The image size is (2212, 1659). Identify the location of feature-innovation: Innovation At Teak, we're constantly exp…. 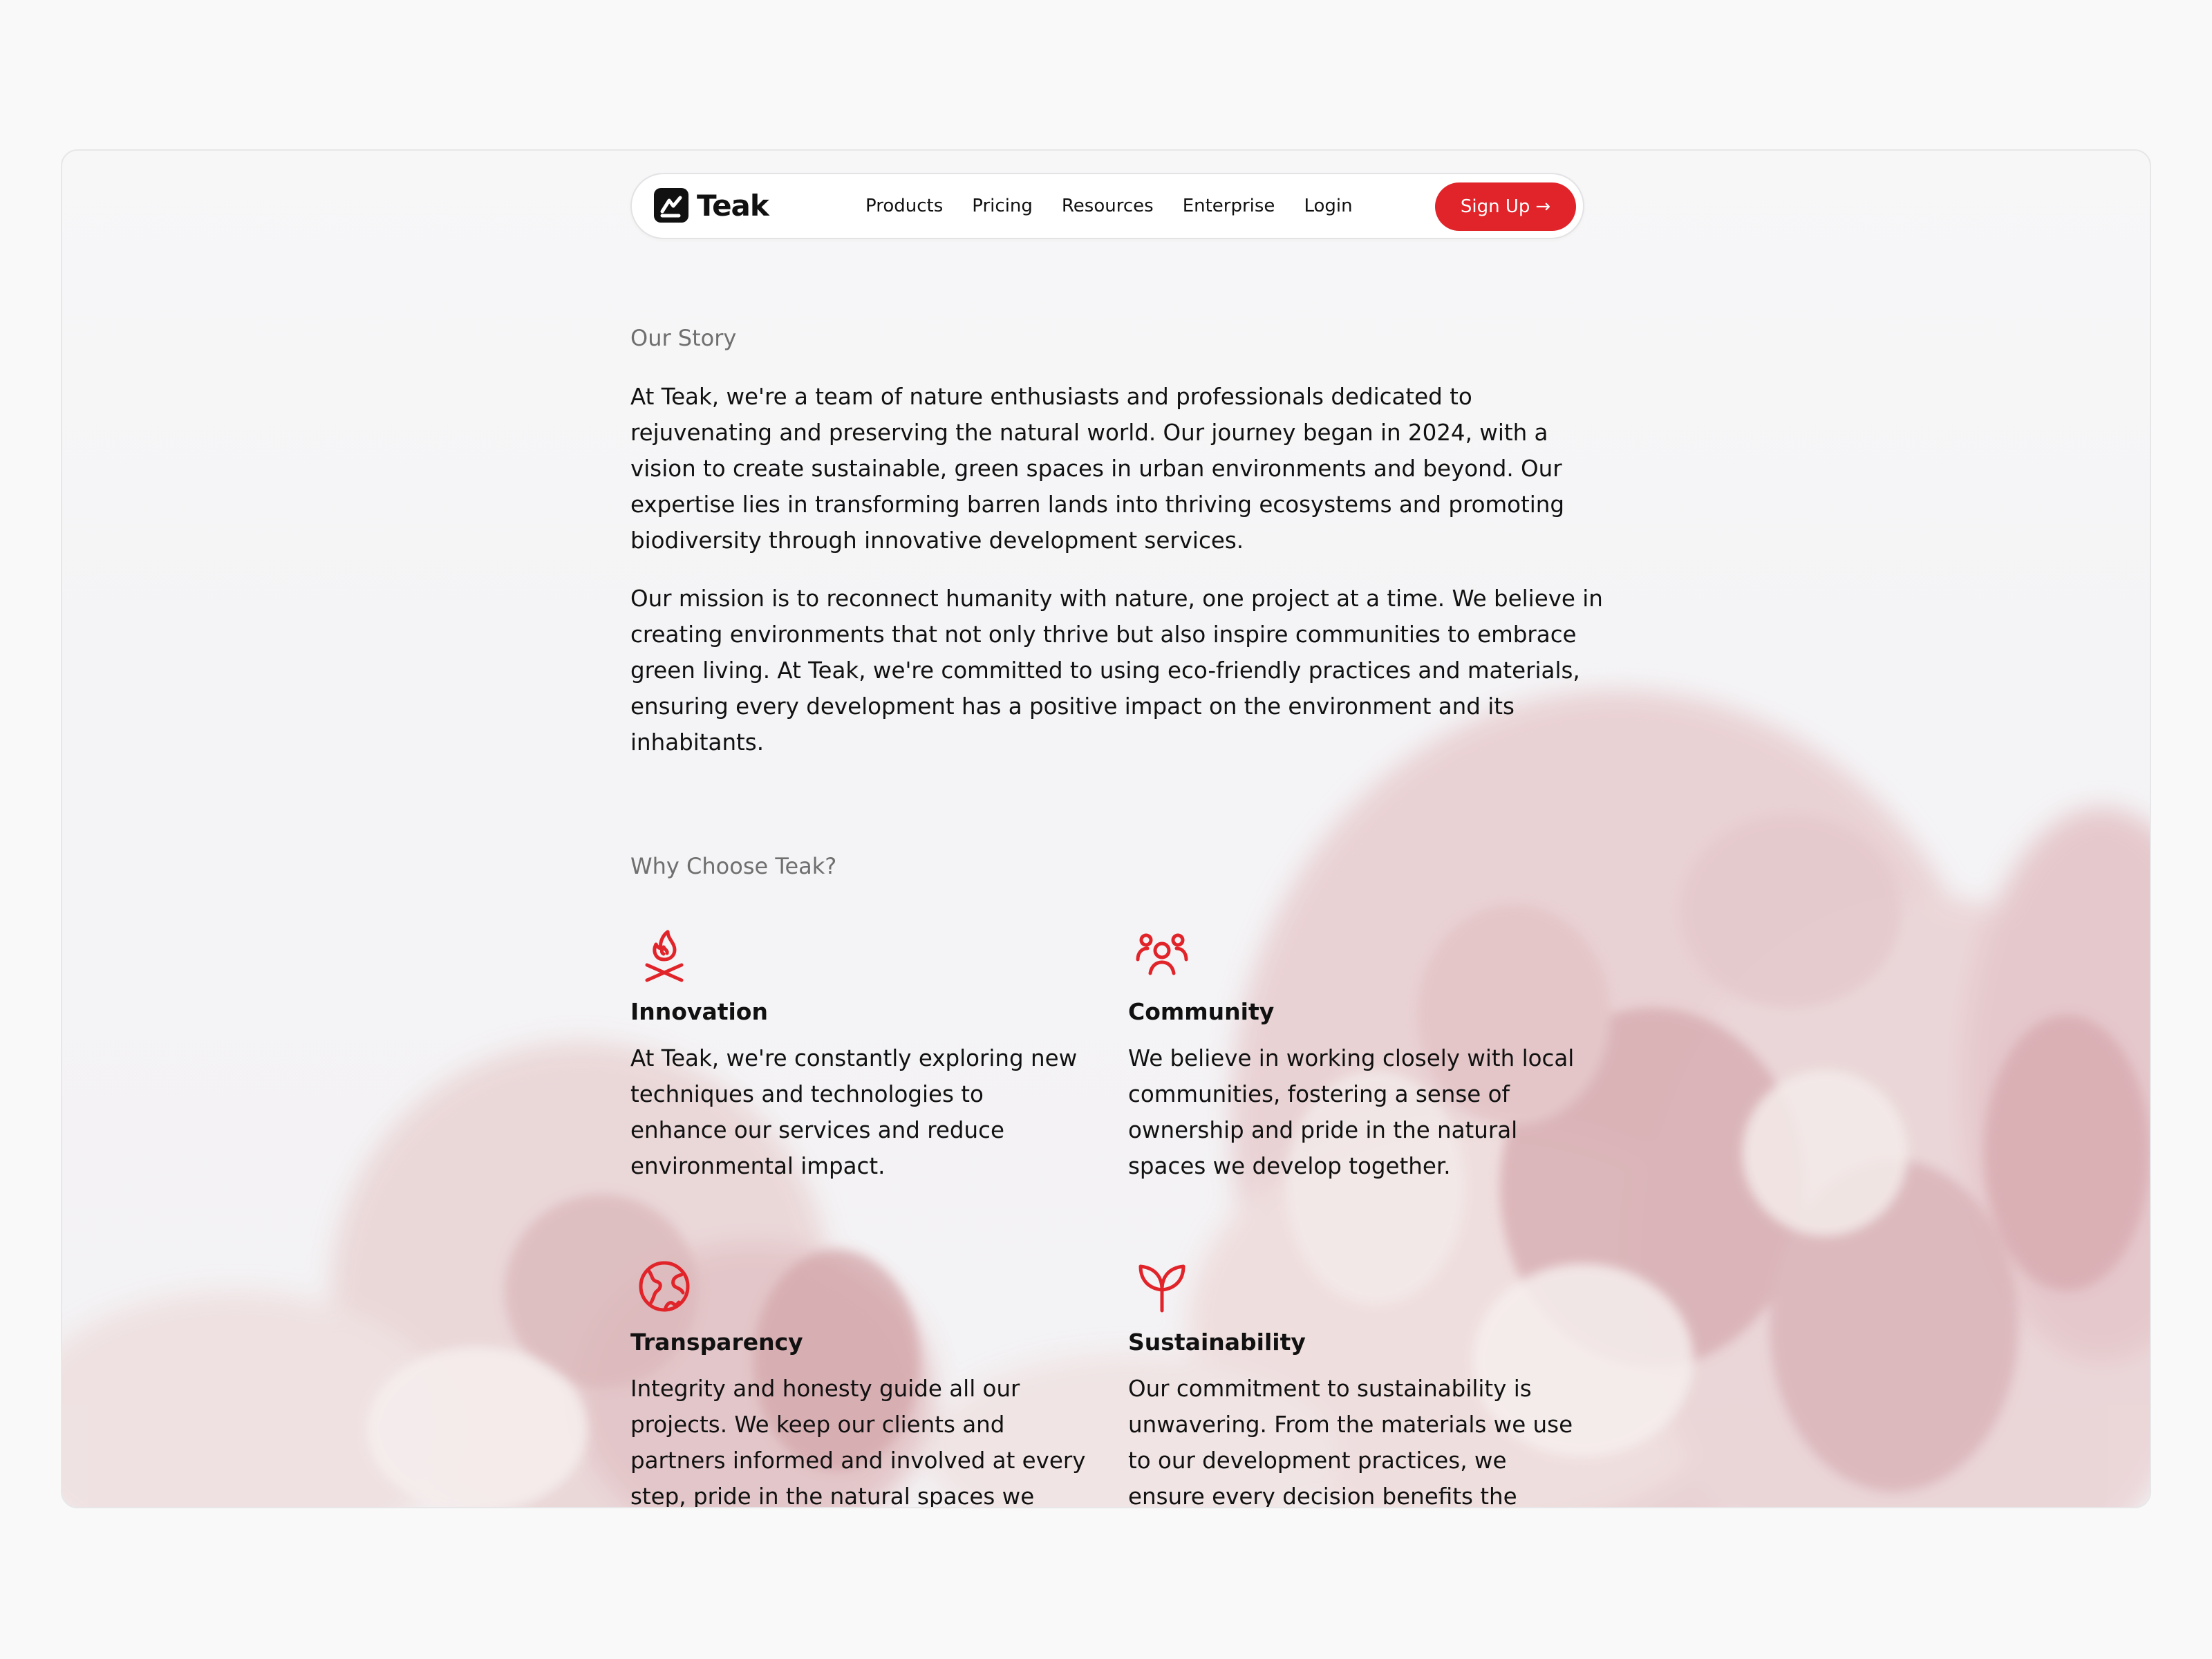
(865, 1054).